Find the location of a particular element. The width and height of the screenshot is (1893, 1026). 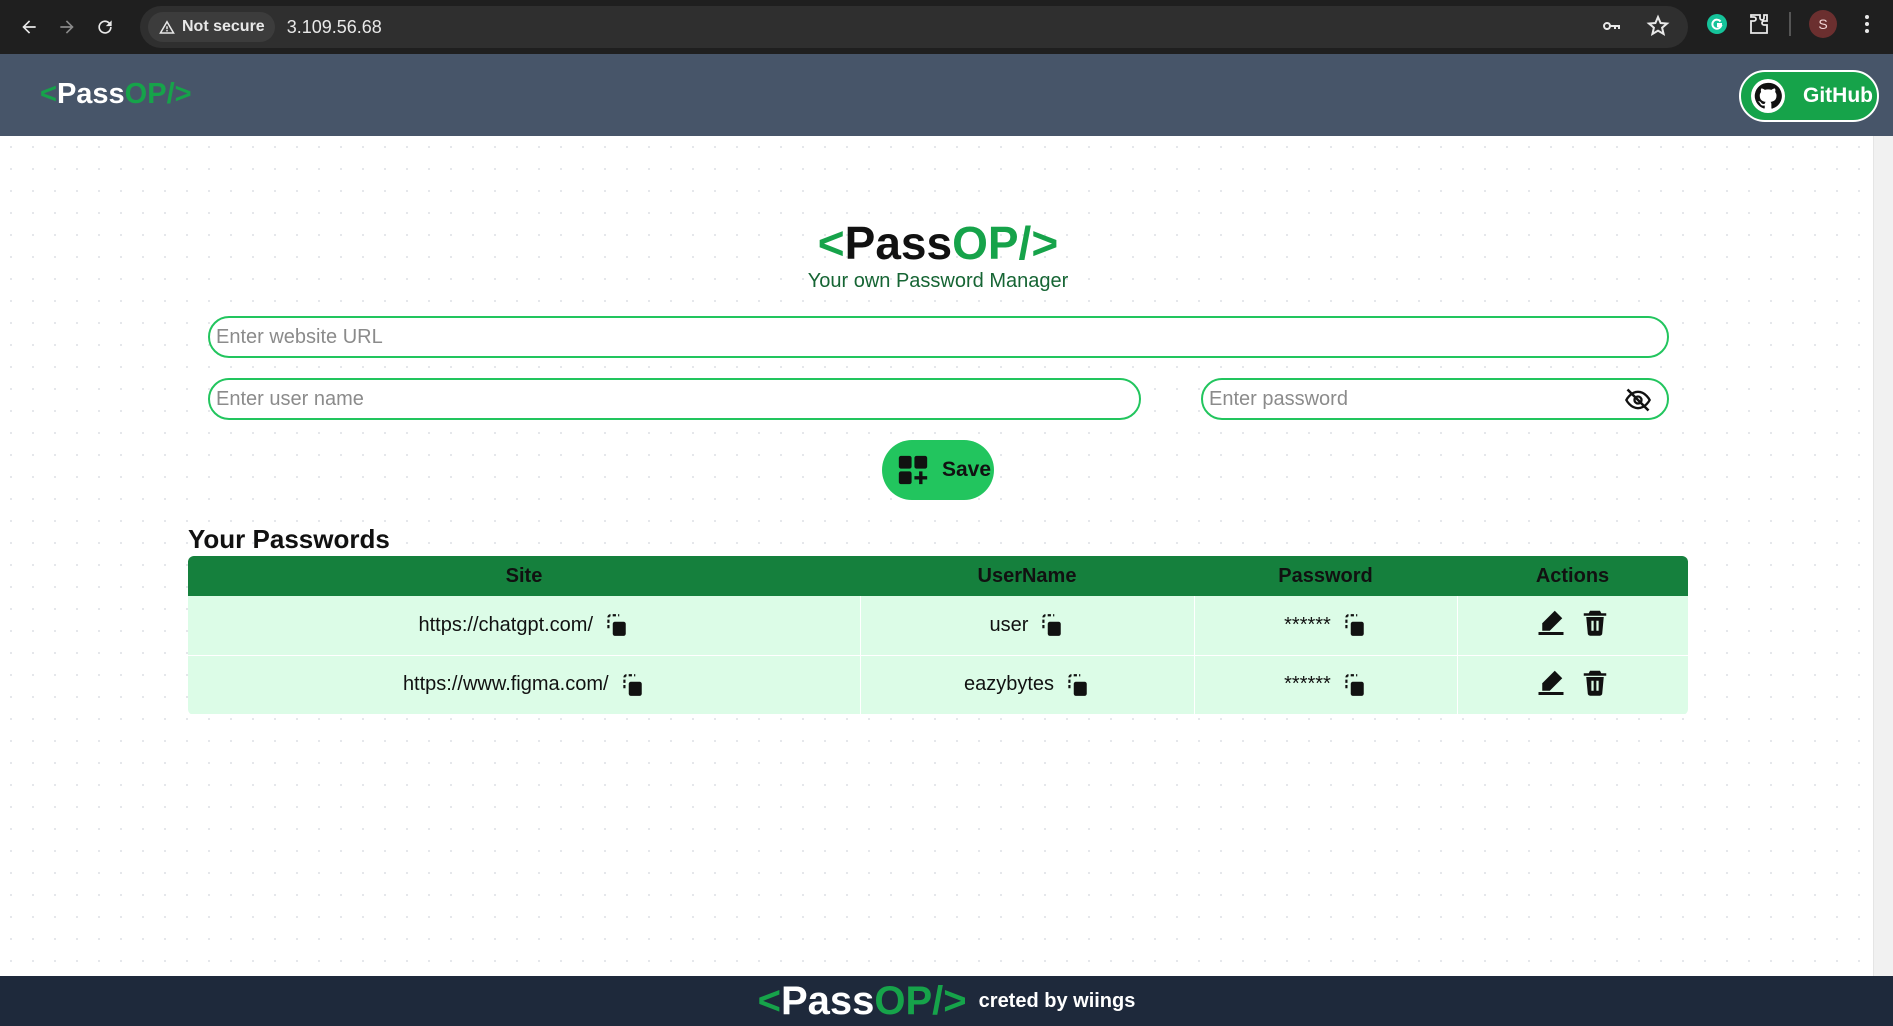

security-label: Not secure is located at coordinates (223, 26).